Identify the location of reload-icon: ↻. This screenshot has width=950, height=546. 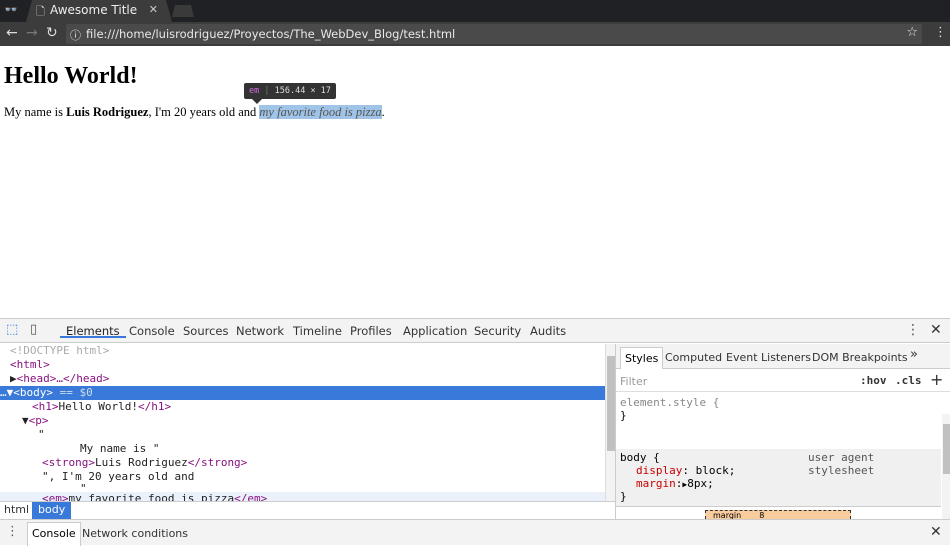
(52, 33).